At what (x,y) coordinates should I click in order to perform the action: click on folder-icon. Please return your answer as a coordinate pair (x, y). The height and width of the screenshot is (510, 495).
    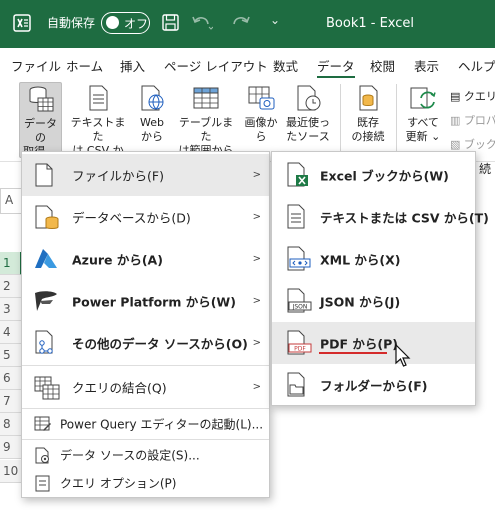
    Looking at the image, I should click on (296, 384).